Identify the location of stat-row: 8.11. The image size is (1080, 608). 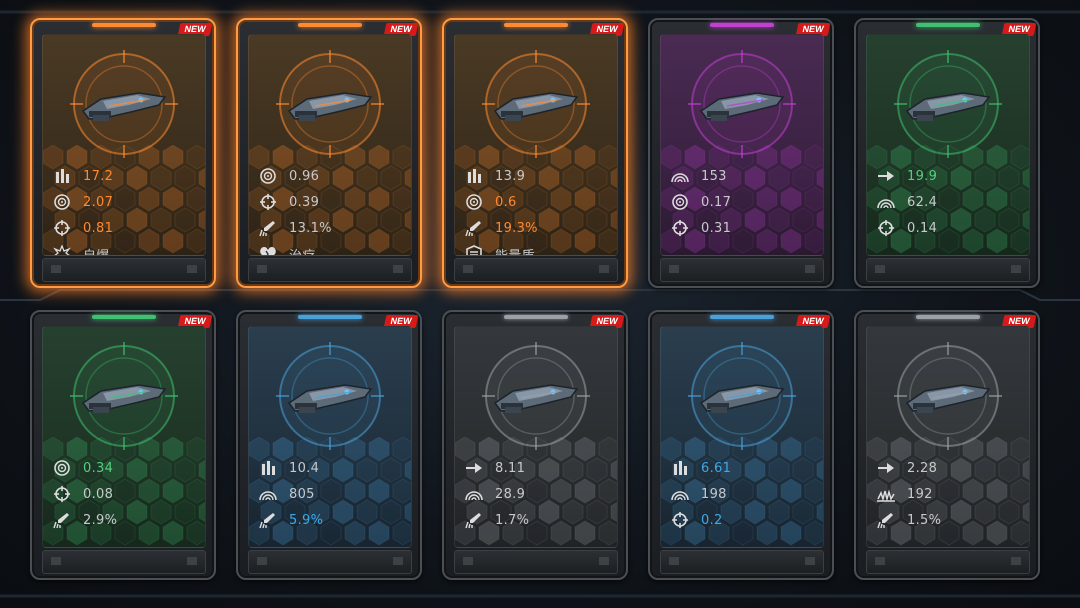
(539, 468).